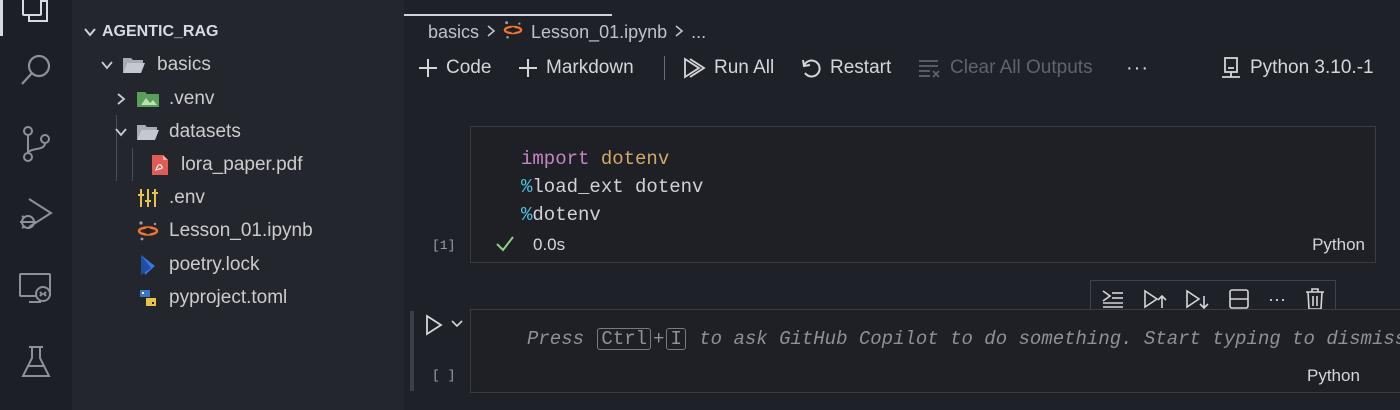 This screenshot has height=410, width=1400. Describe the element at coordinates (453, 32) in the screenshot. I see `breadcrumb-folder: basics` at that location.